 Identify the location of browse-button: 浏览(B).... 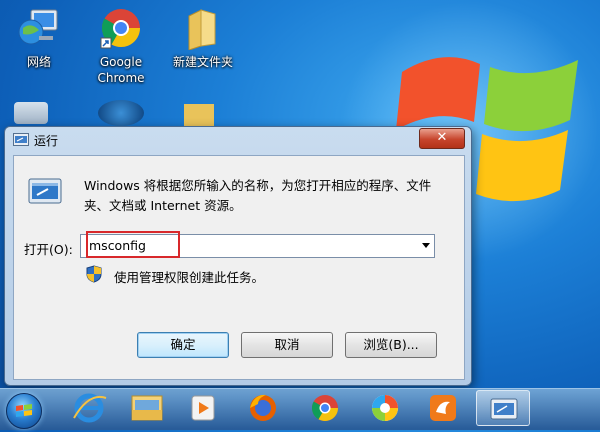
(391, 345).